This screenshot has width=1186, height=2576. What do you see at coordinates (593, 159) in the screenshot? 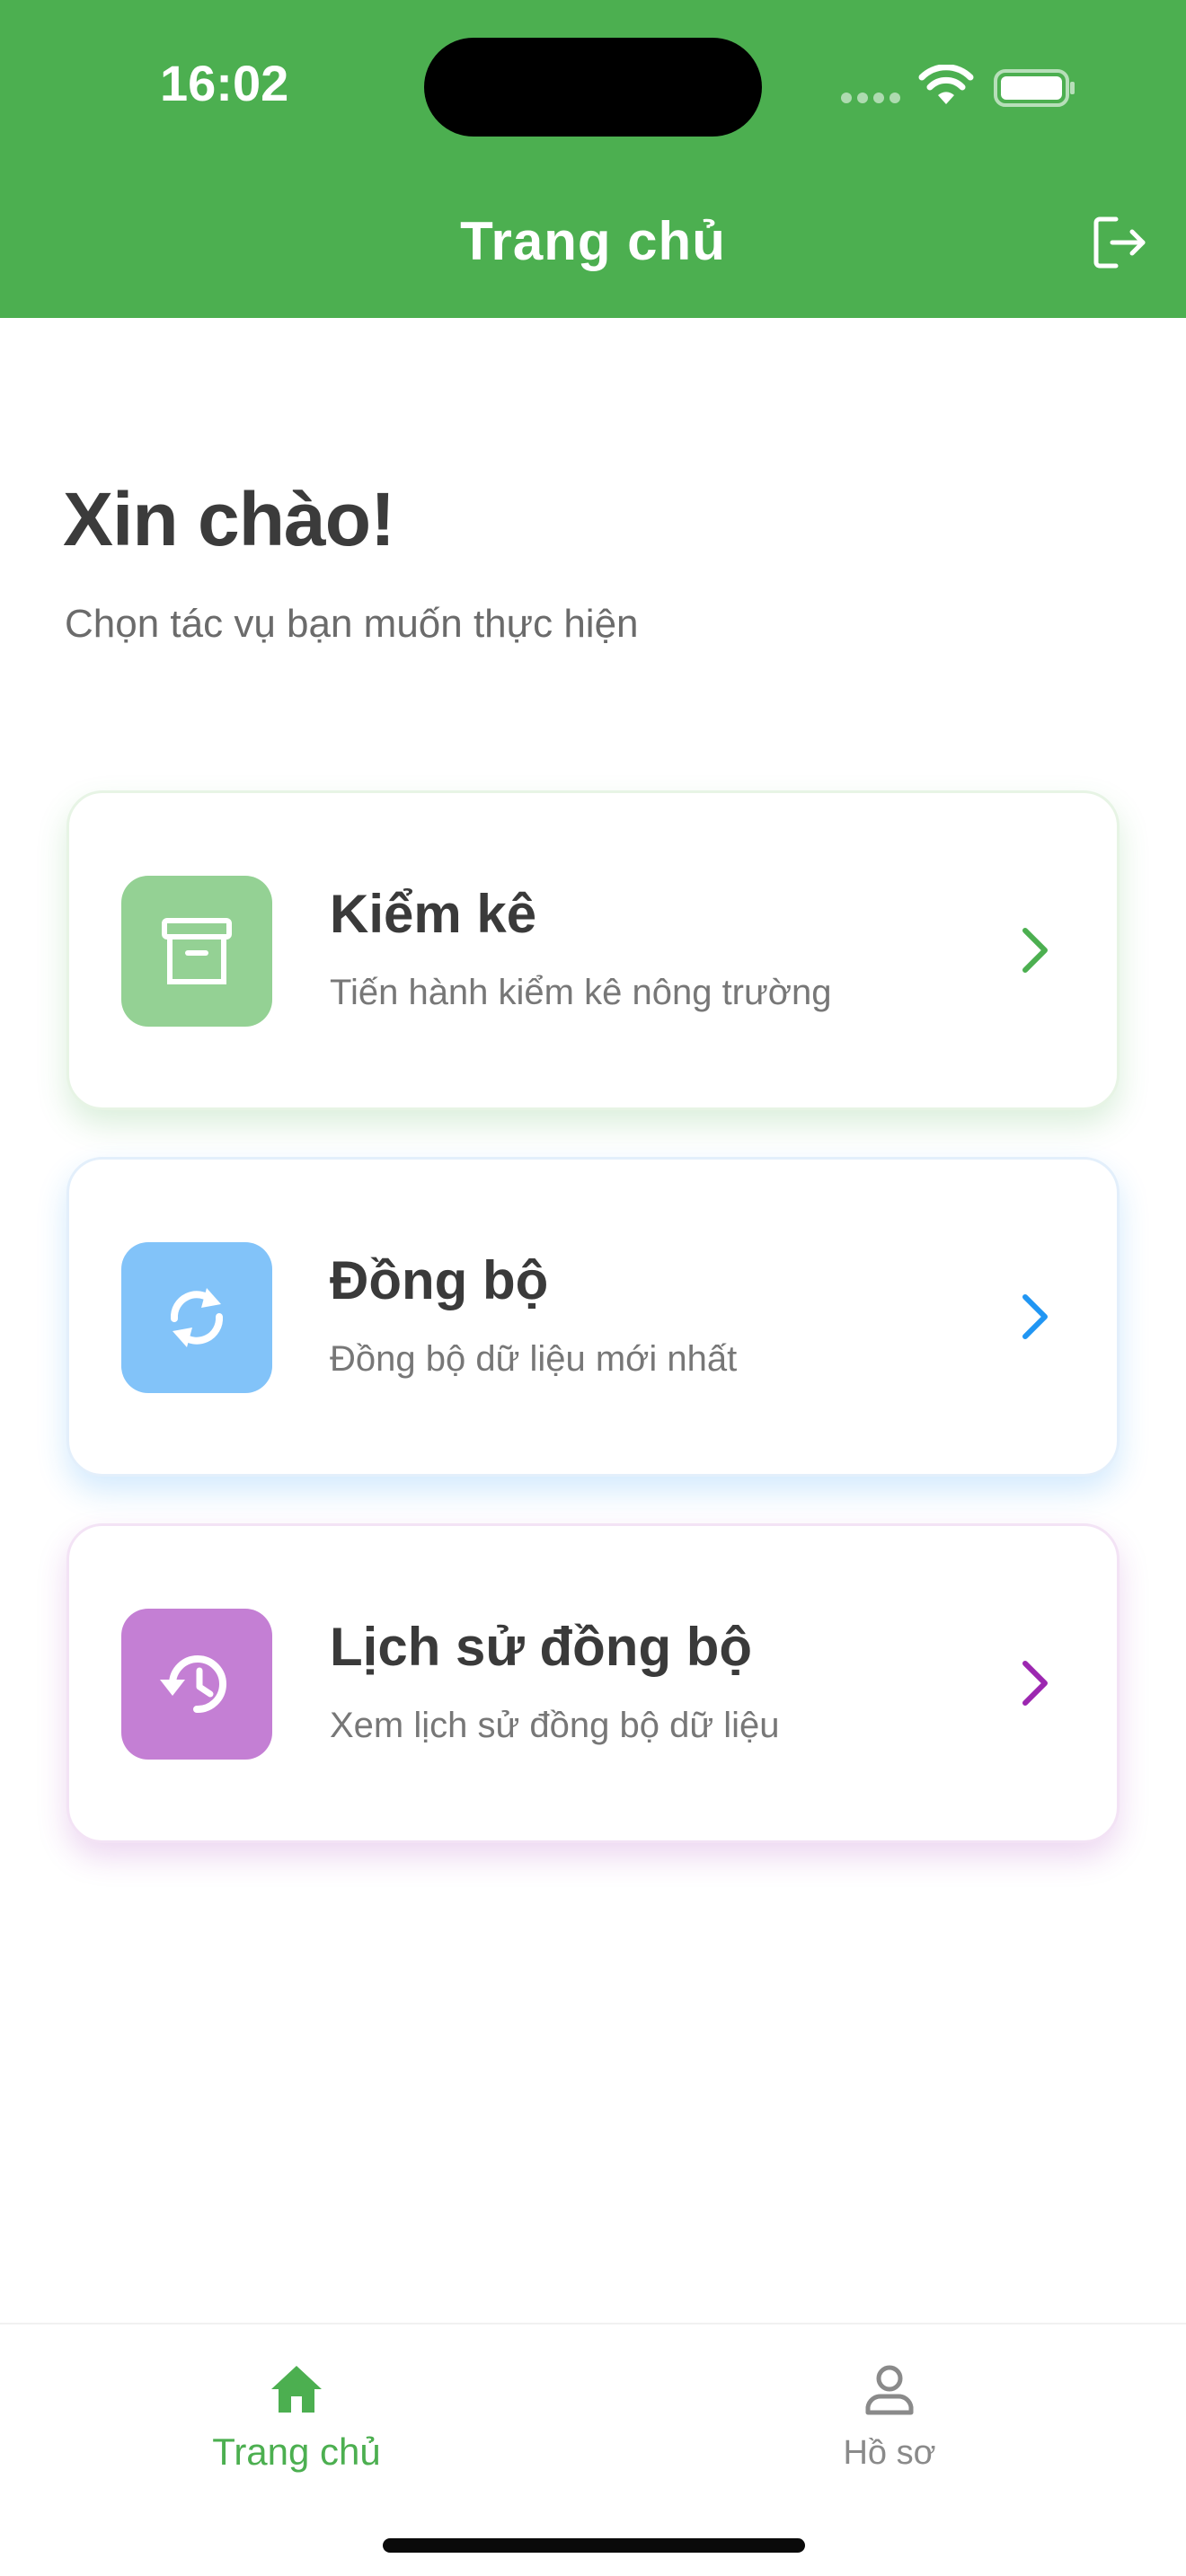
I see `app-header: 16:02 Trang chủ` at bounding box center [593, 159].